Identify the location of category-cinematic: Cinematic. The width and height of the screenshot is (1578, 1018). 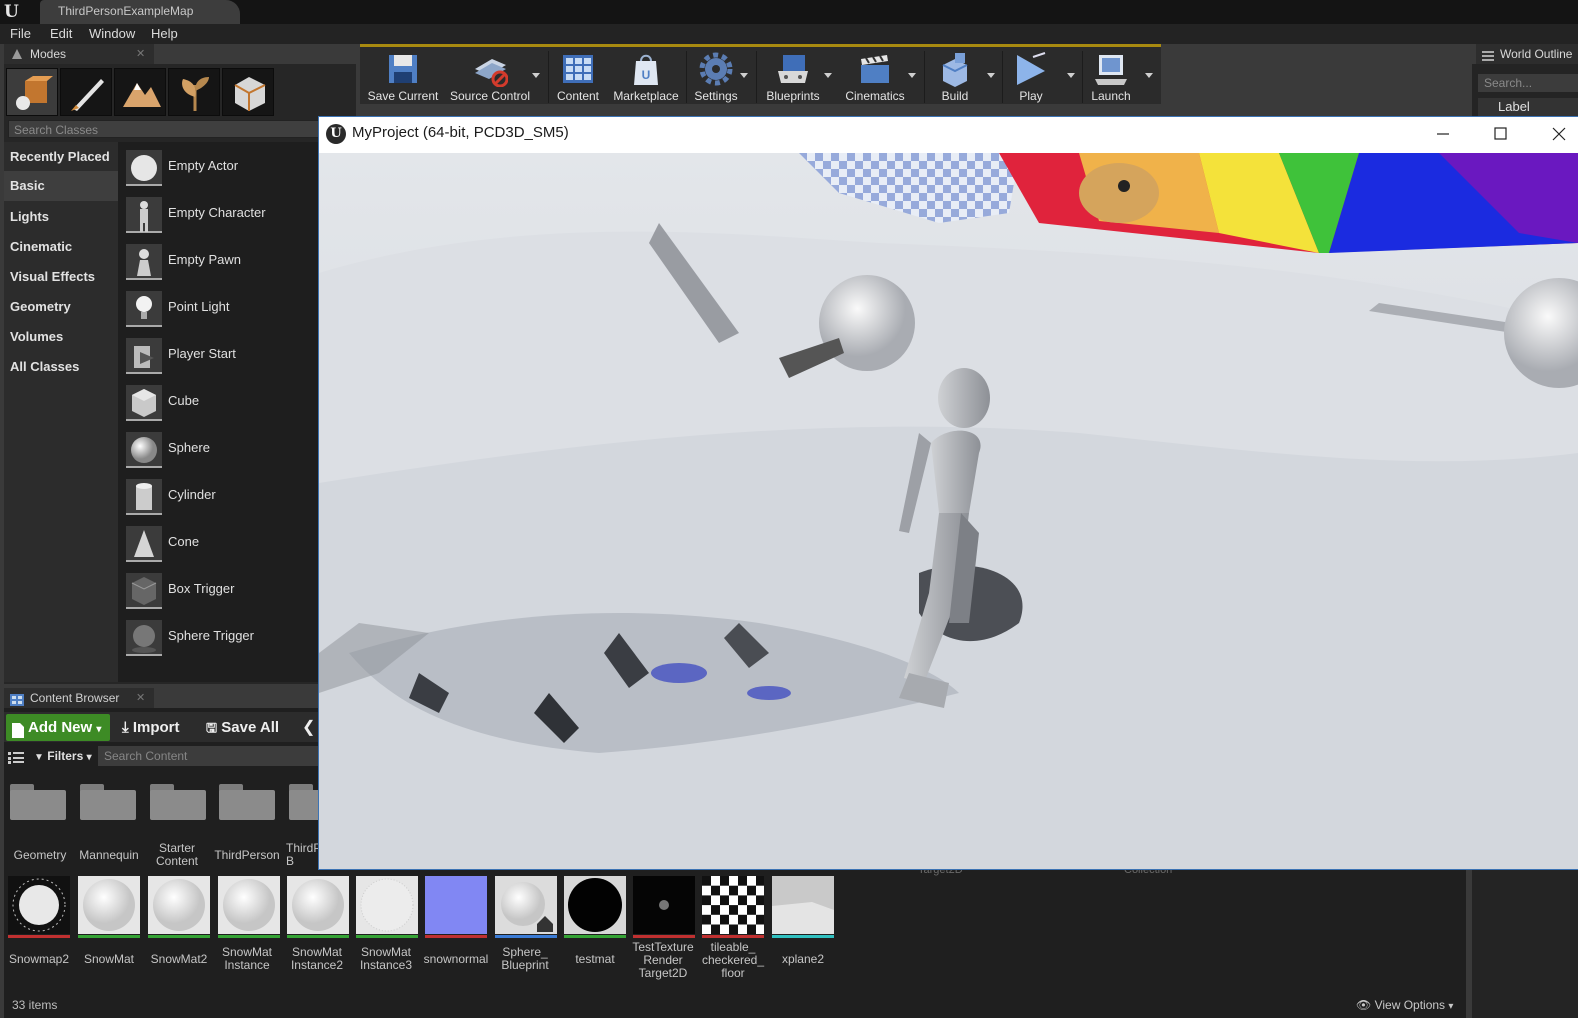
(41, 246).